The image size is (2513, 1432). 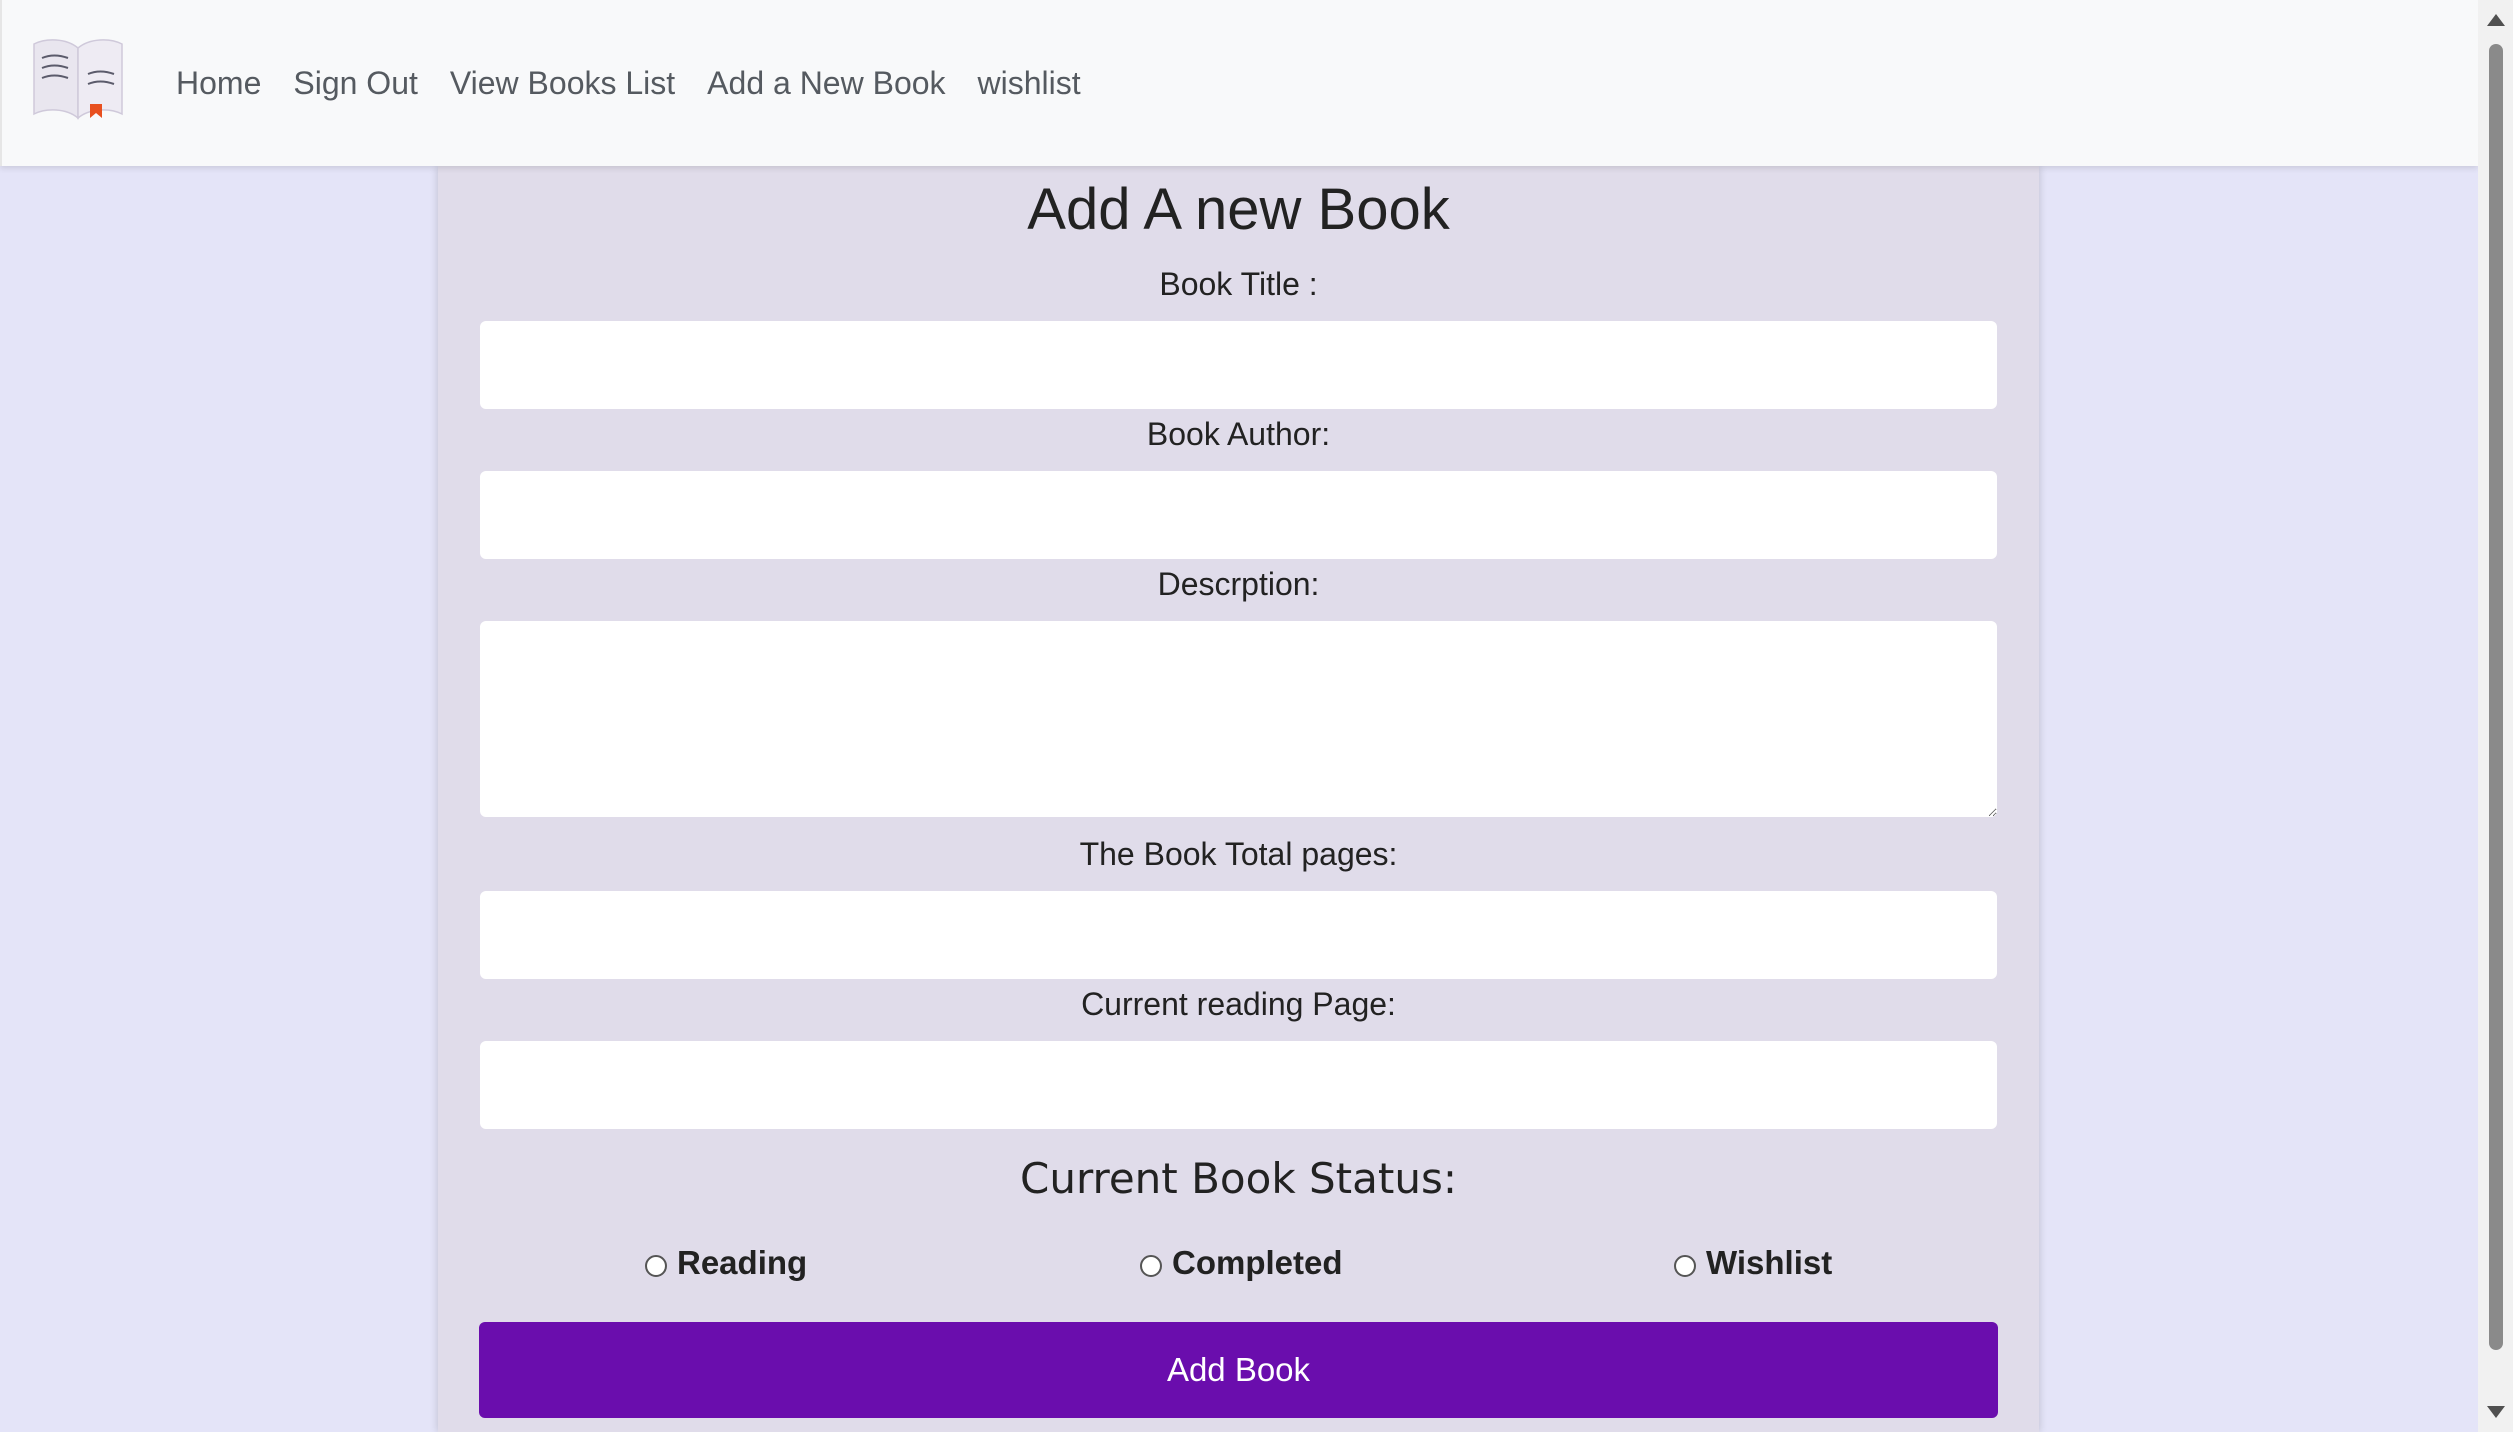 What do you see at coordinates (1238, 584) in the screenshot?
I see `description-label: Descrption:` at bounding box center [1238, 584].